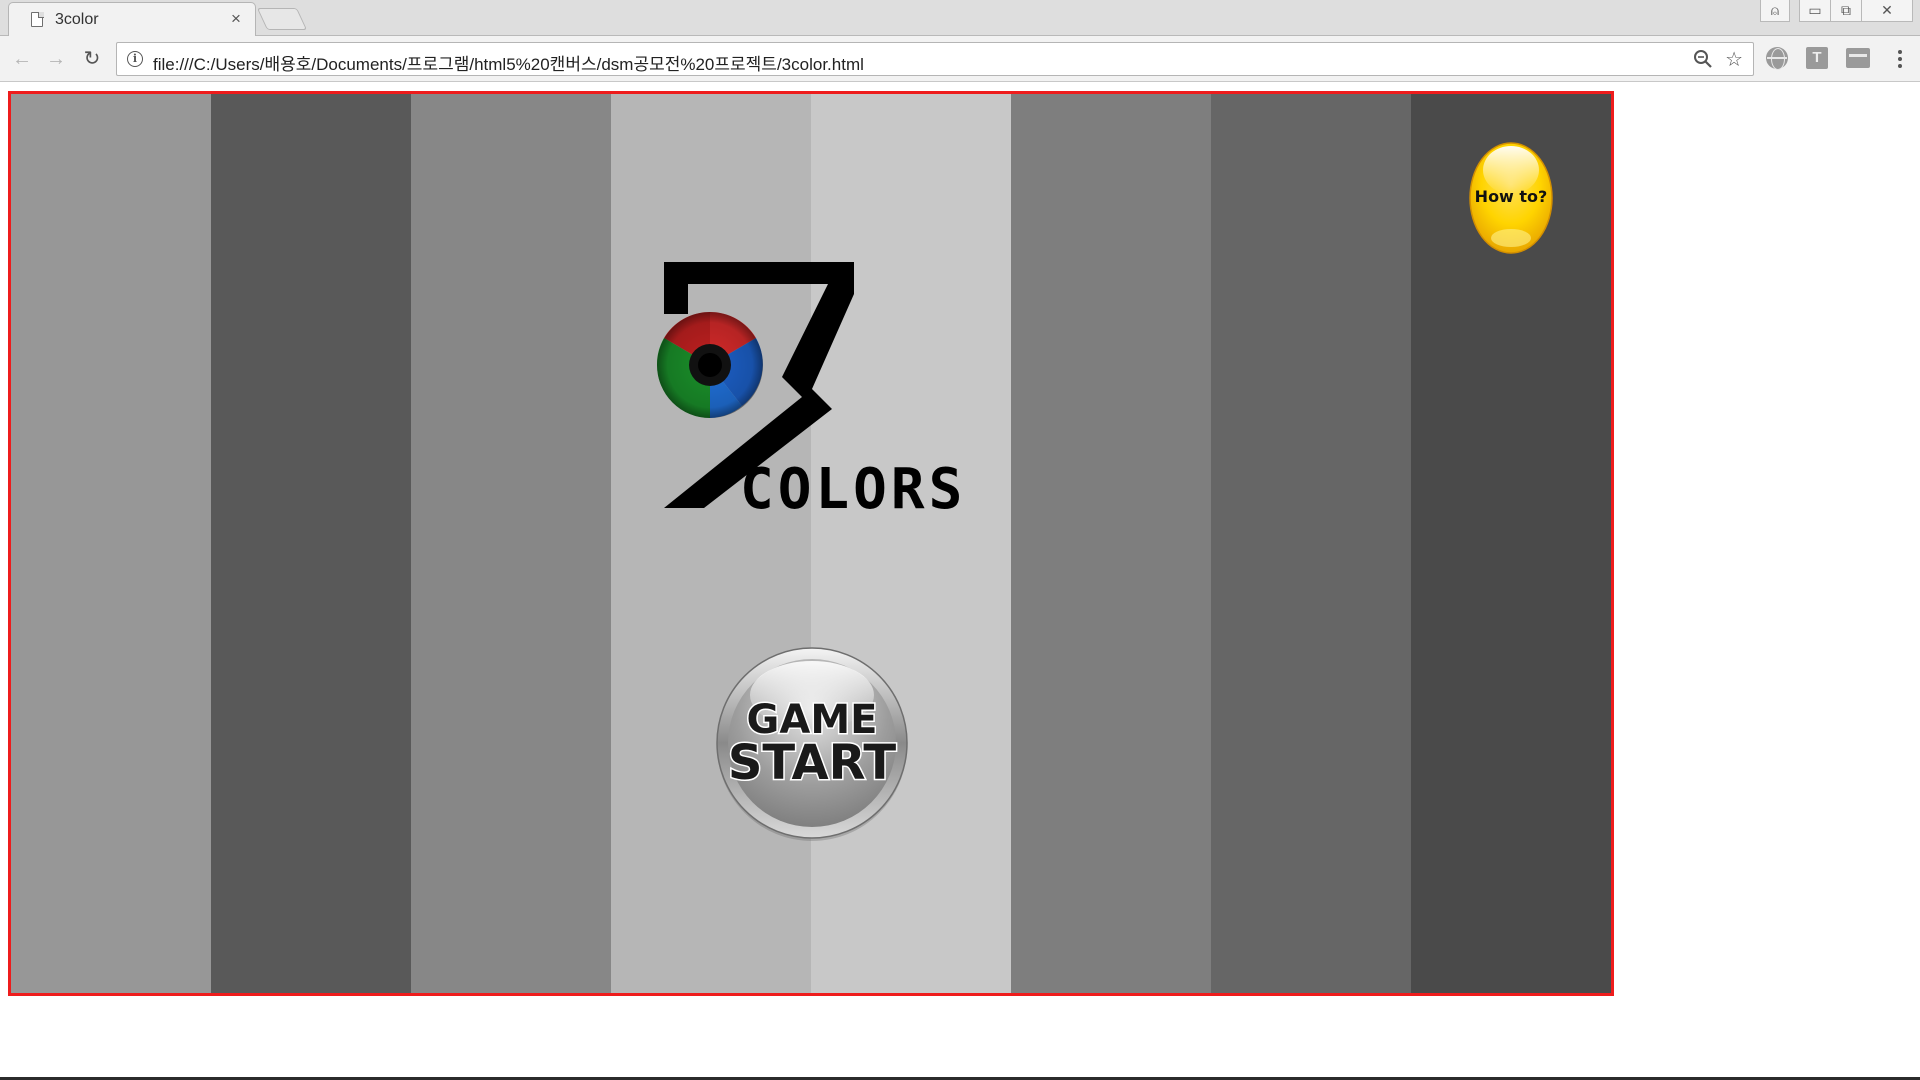  Describe the element at coordinates (56, 59) in the screenshot. I see `forward-button: →` at that location.